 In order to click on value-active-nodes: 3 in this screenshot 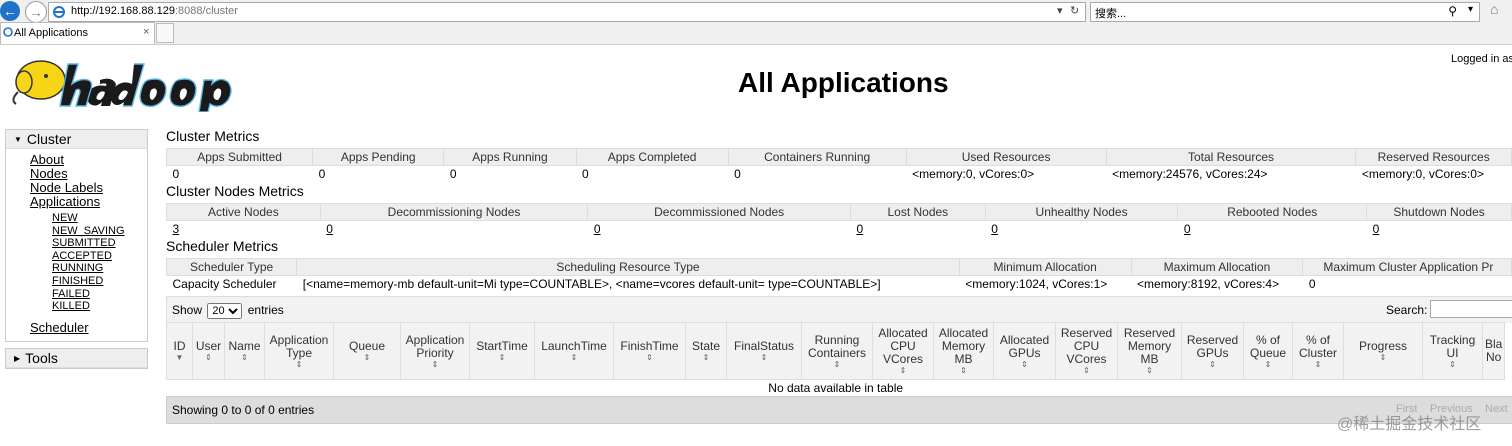, I will do `click(244, 229)`.